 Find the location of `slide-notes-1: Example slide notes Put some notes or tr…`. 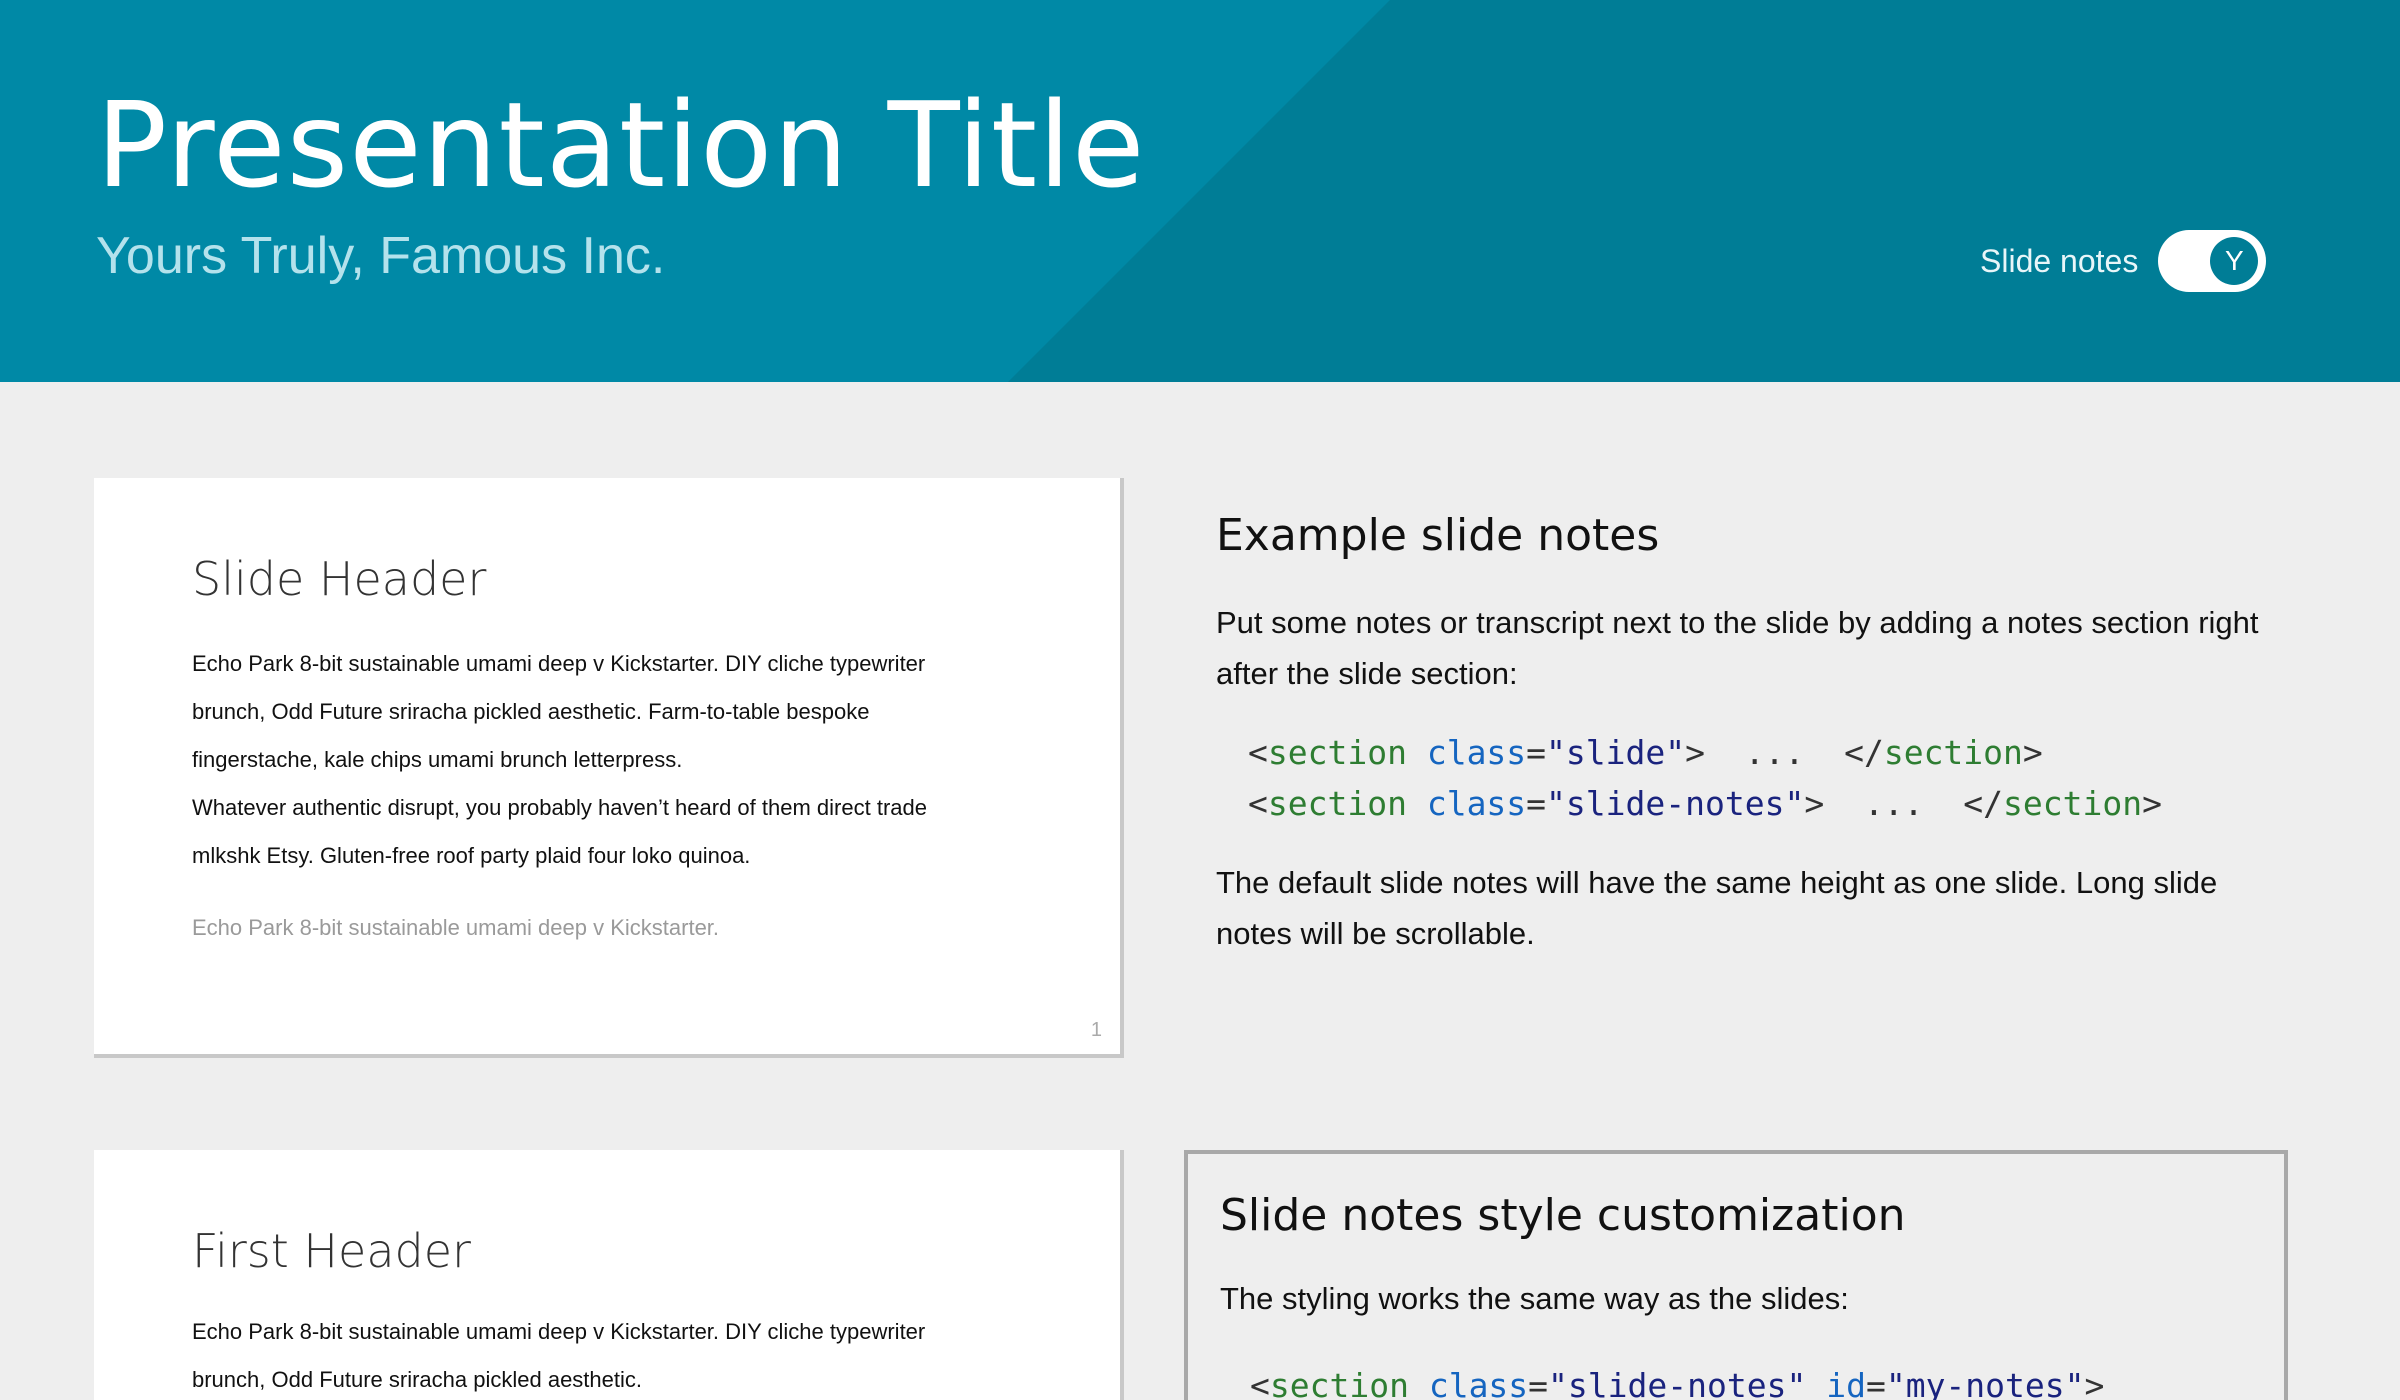

slide-notes-1: Example slide notes Put some notes or tr… is located at coordinates (1756, 734).